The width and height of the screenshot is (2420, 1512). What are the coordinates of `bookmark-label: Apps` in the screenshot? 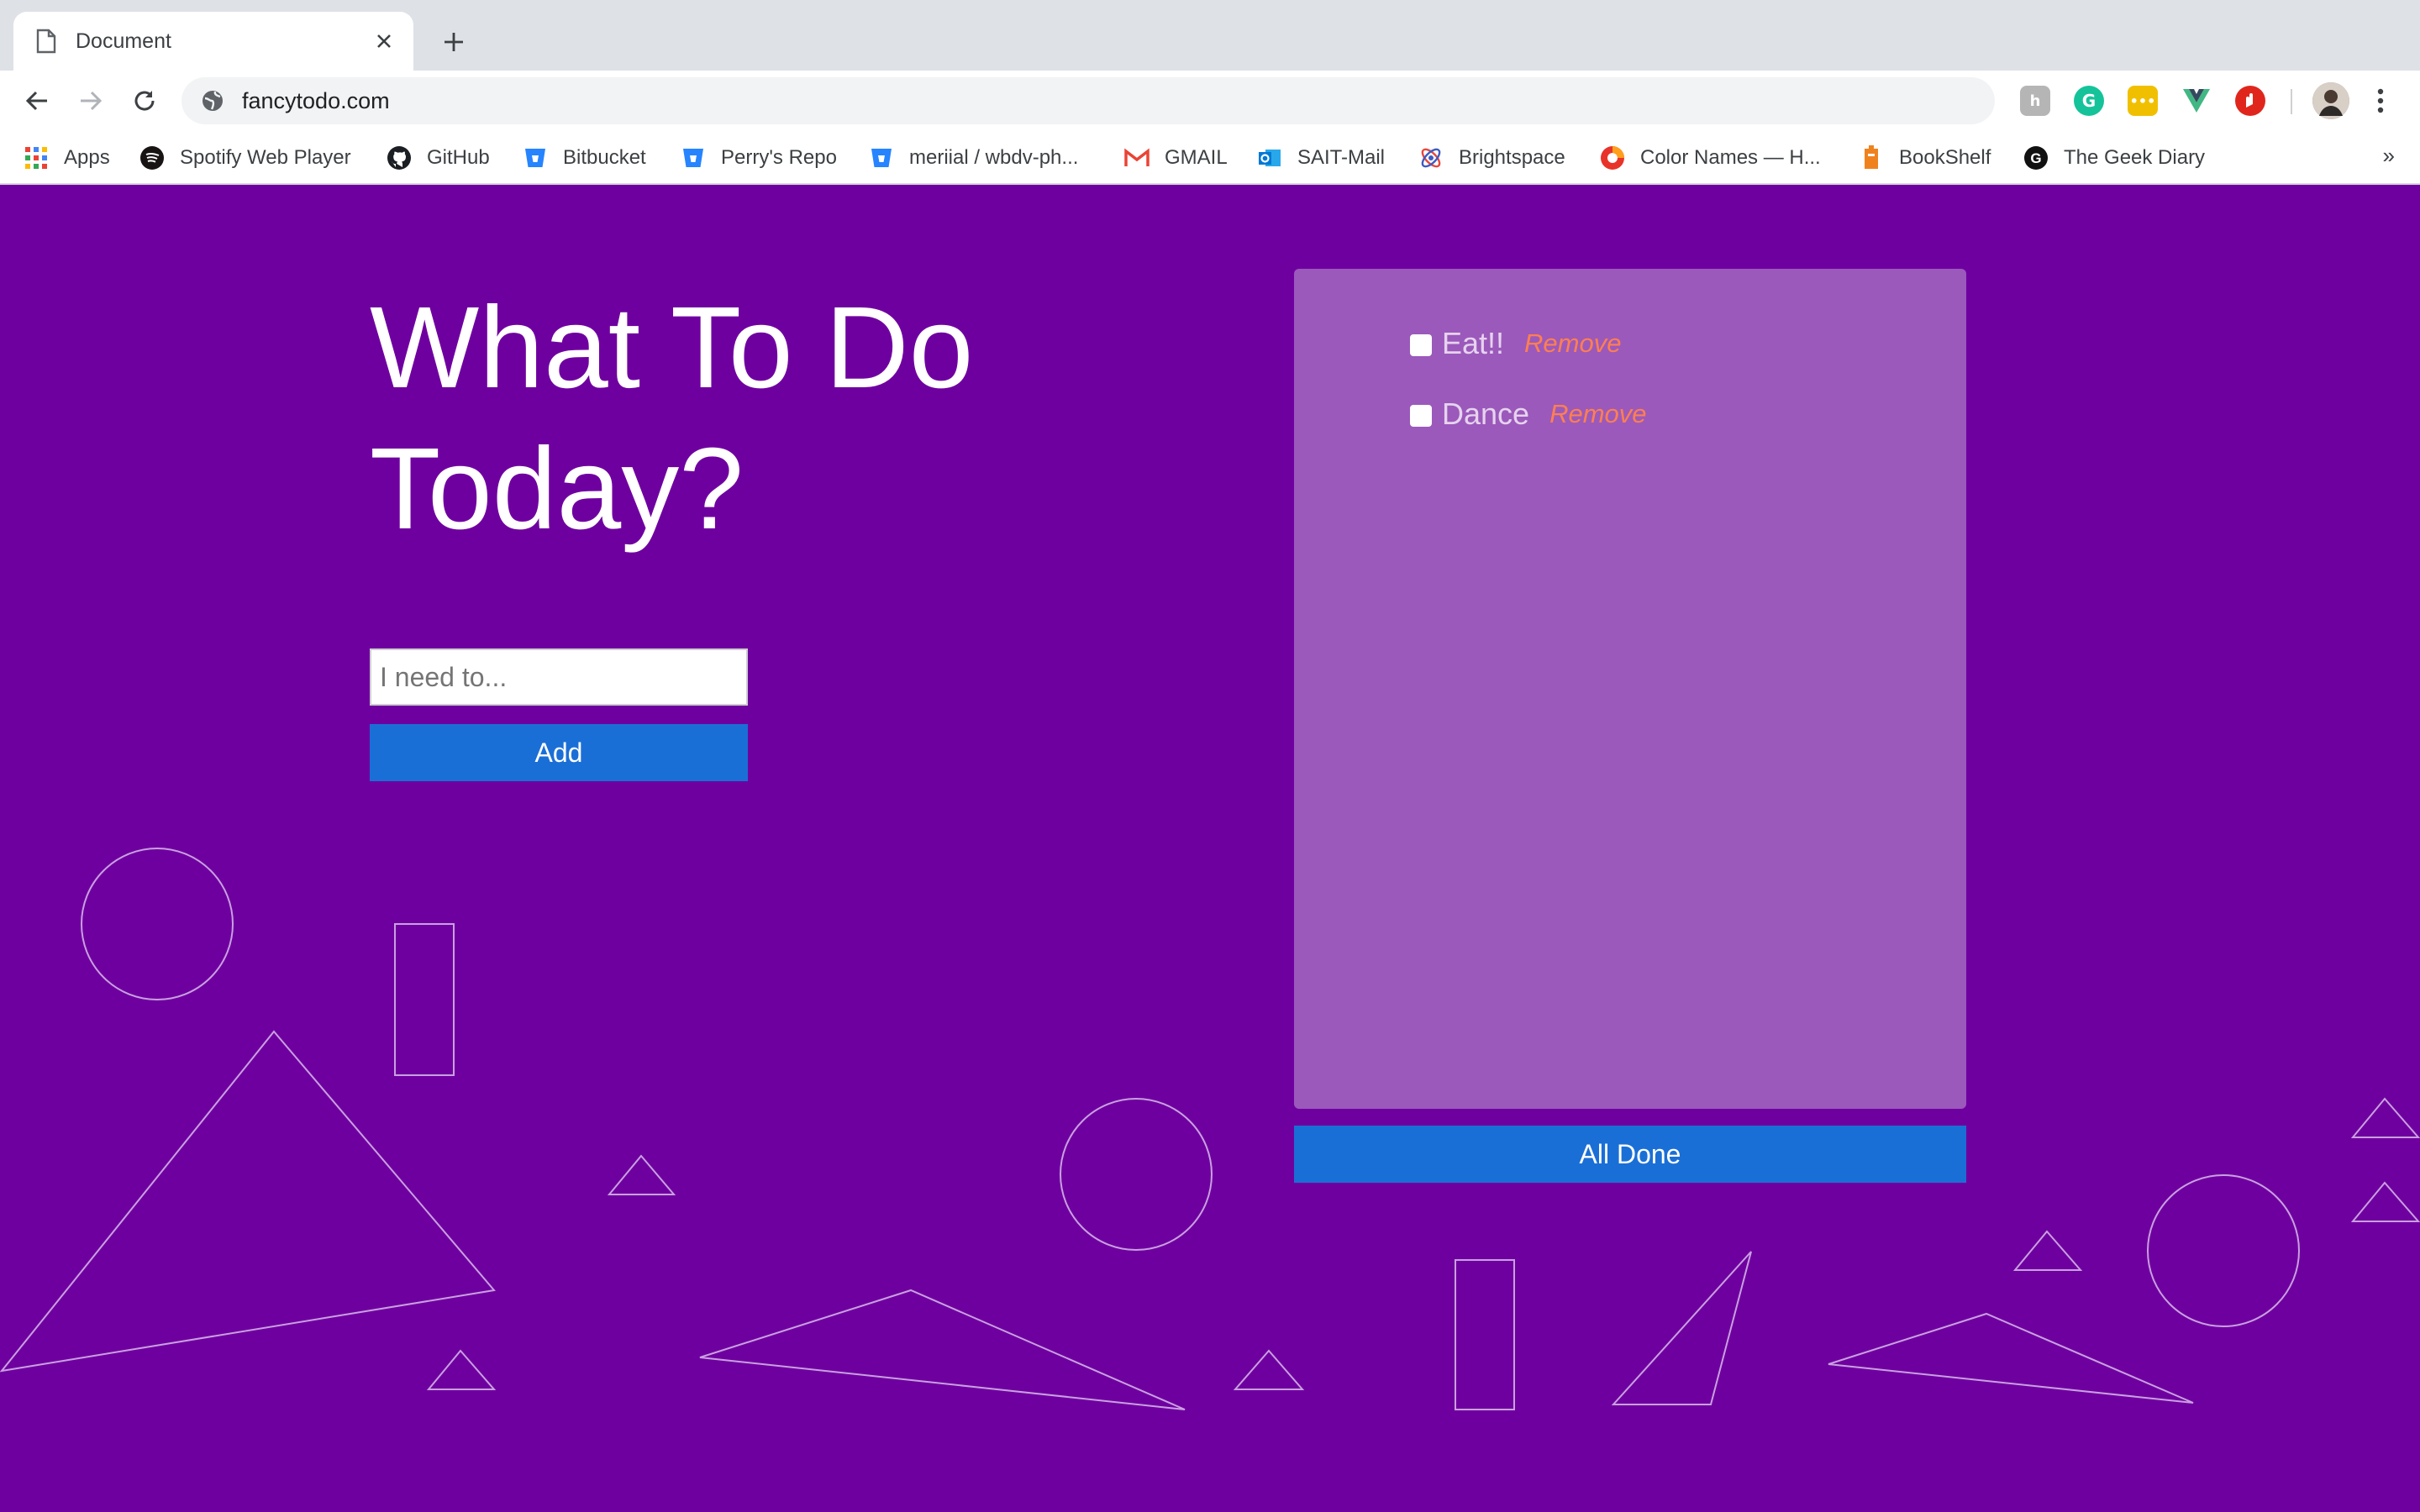 It's located at (87, 157).